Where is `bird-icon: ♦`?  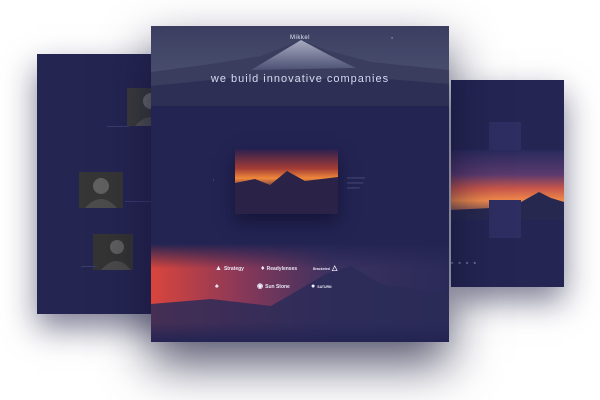 bird-icon: ♦ is located at coordinates (263, 268).